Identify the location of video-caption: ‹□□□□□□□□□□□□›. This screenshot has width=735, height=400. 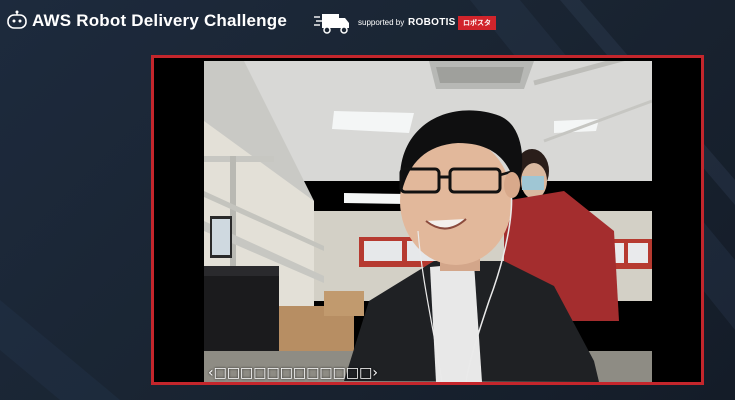
(293, 373).